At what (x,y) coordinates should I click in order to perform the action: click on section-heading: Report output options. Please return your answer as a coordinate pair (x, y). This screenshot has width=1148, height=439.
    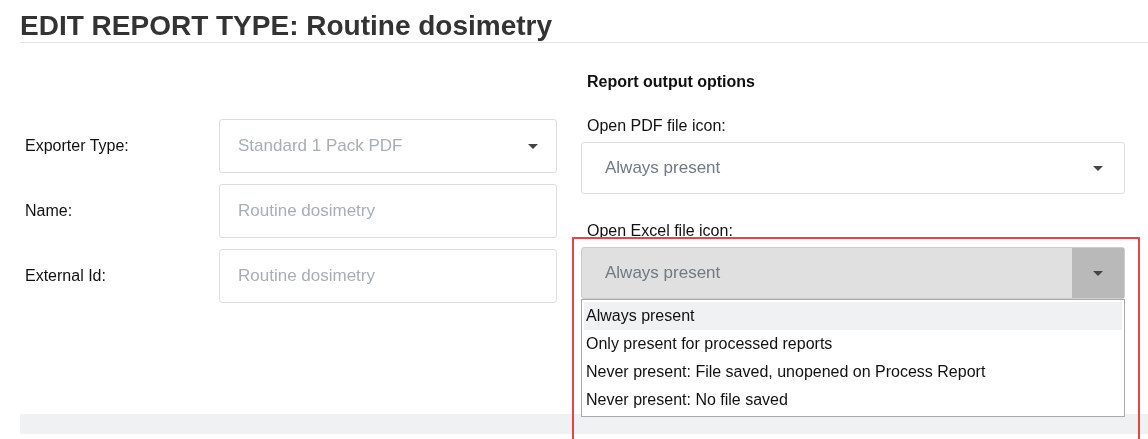
    Looking at the image, I should click on (671, 82).